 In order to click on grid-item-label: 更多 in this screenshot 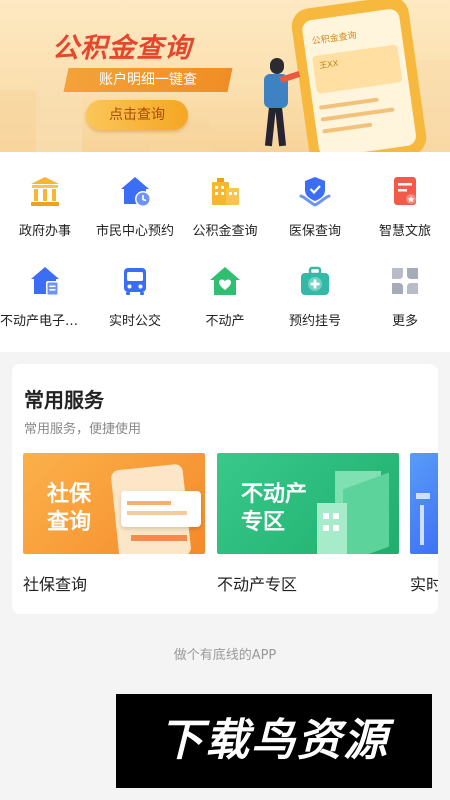, I will do `click(404, 321)`.